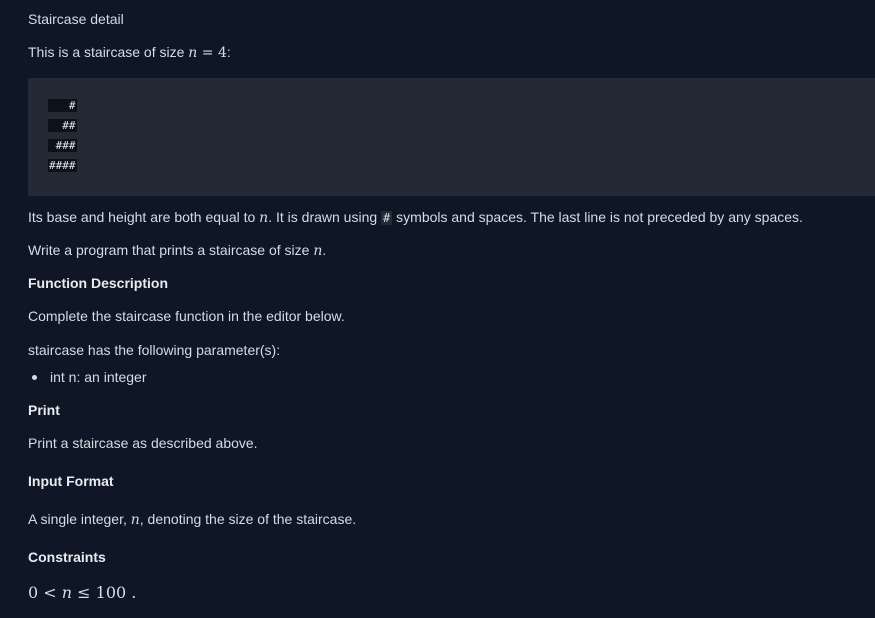 The image size is (875, 618). What do you see at coordinates (44, 410) in the screenshot?
I see `print-heading: Print` at bounding box center [44, 410].